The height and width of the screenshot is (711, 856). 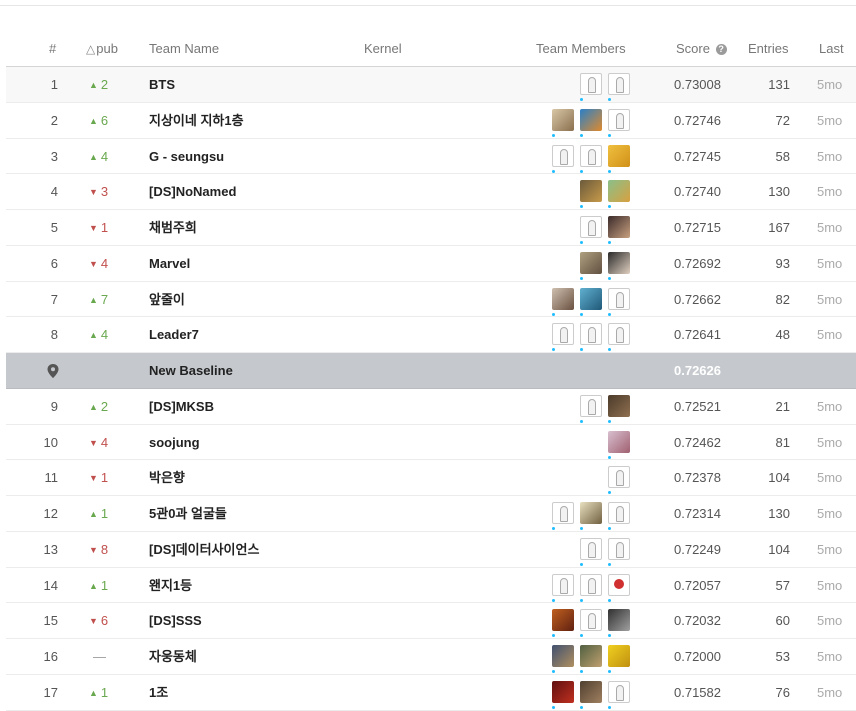 What do you see at coordinates (102, 48) in the screenshot?
I see `delta-pub-column-header: △pub` at bounding box center [102, 48].